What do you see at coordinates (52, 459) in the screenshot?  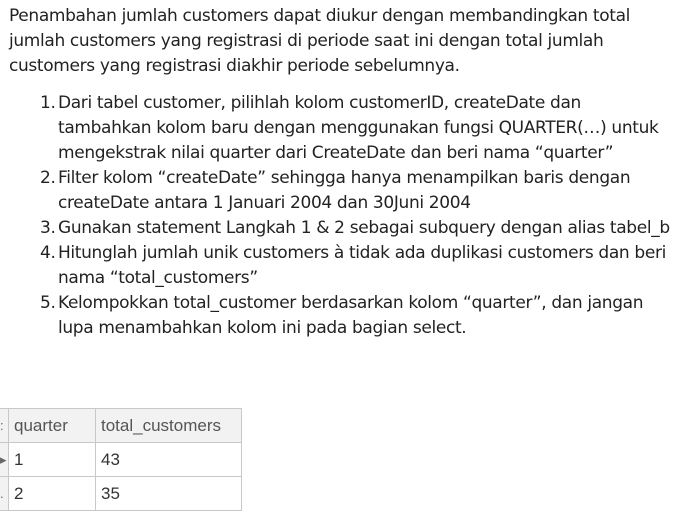 I see `cell-quarter: 1` at bounding box center [52, 459].